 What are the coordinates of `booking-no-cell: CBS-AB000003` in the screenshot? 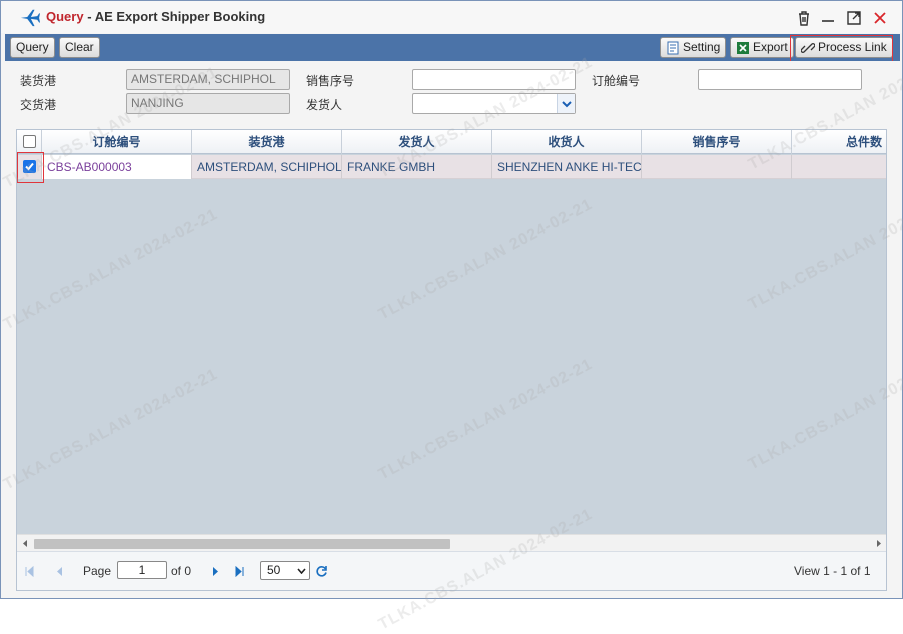 It's located at (117, 167).